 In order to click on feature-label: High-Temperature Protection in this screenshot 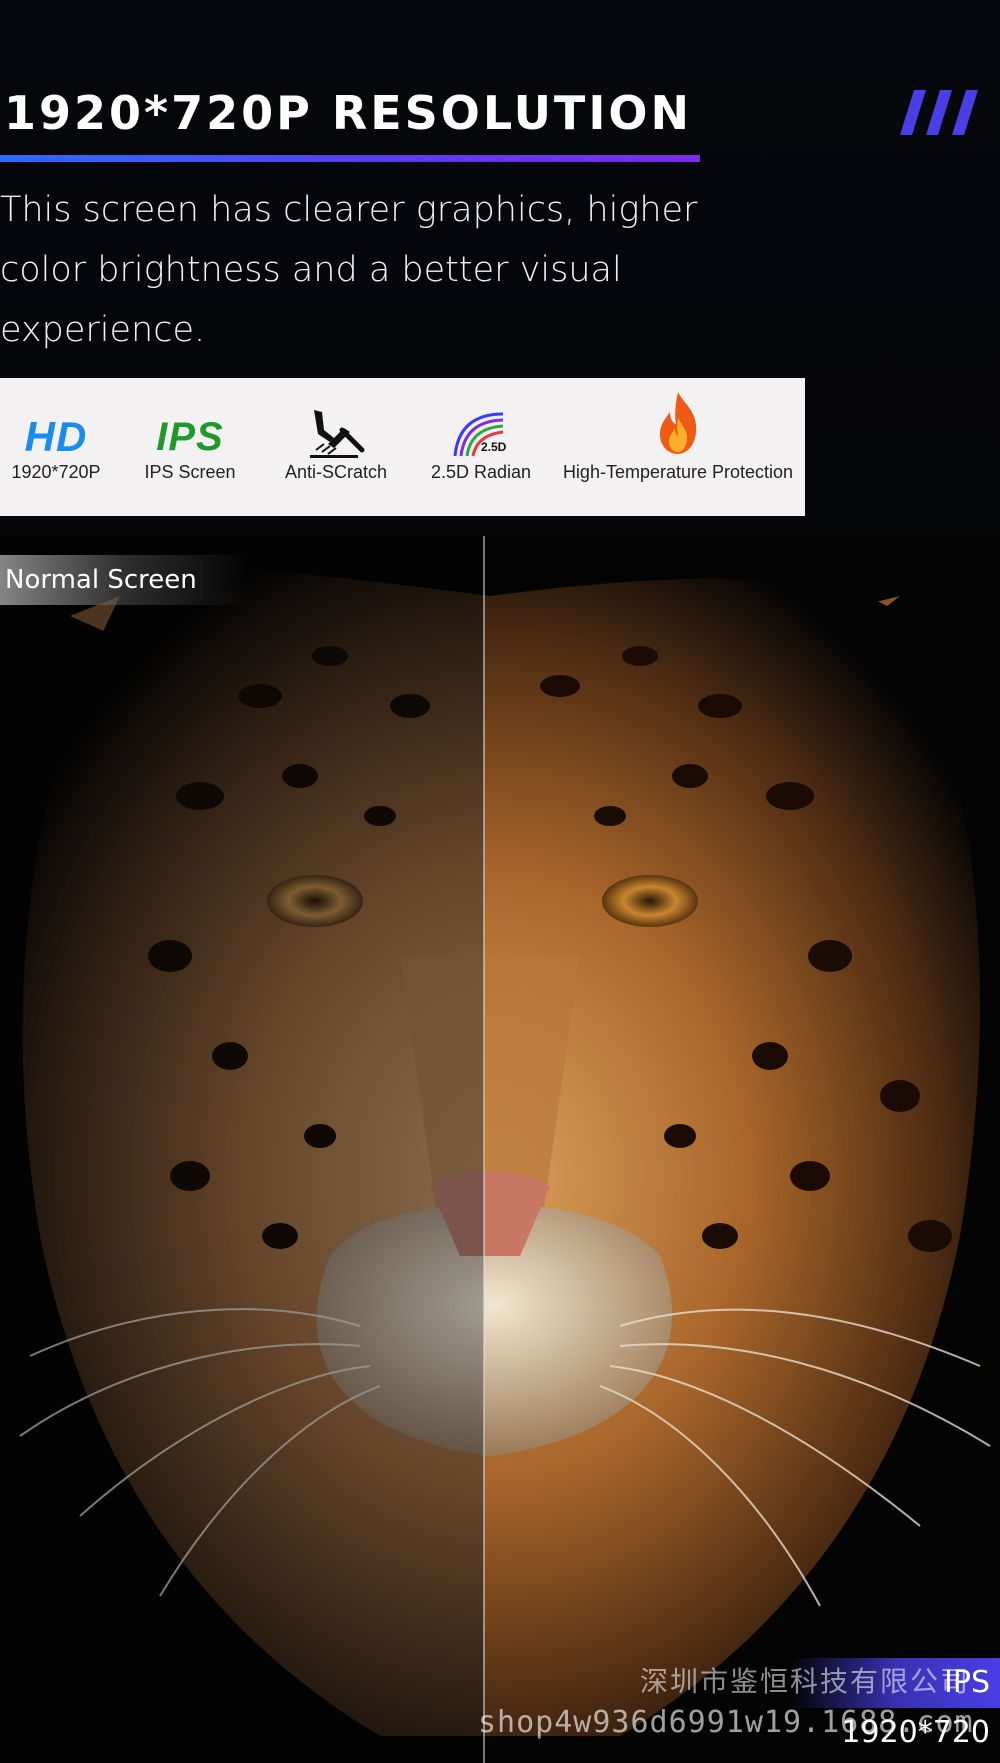, I will do `click(678, 472)`.